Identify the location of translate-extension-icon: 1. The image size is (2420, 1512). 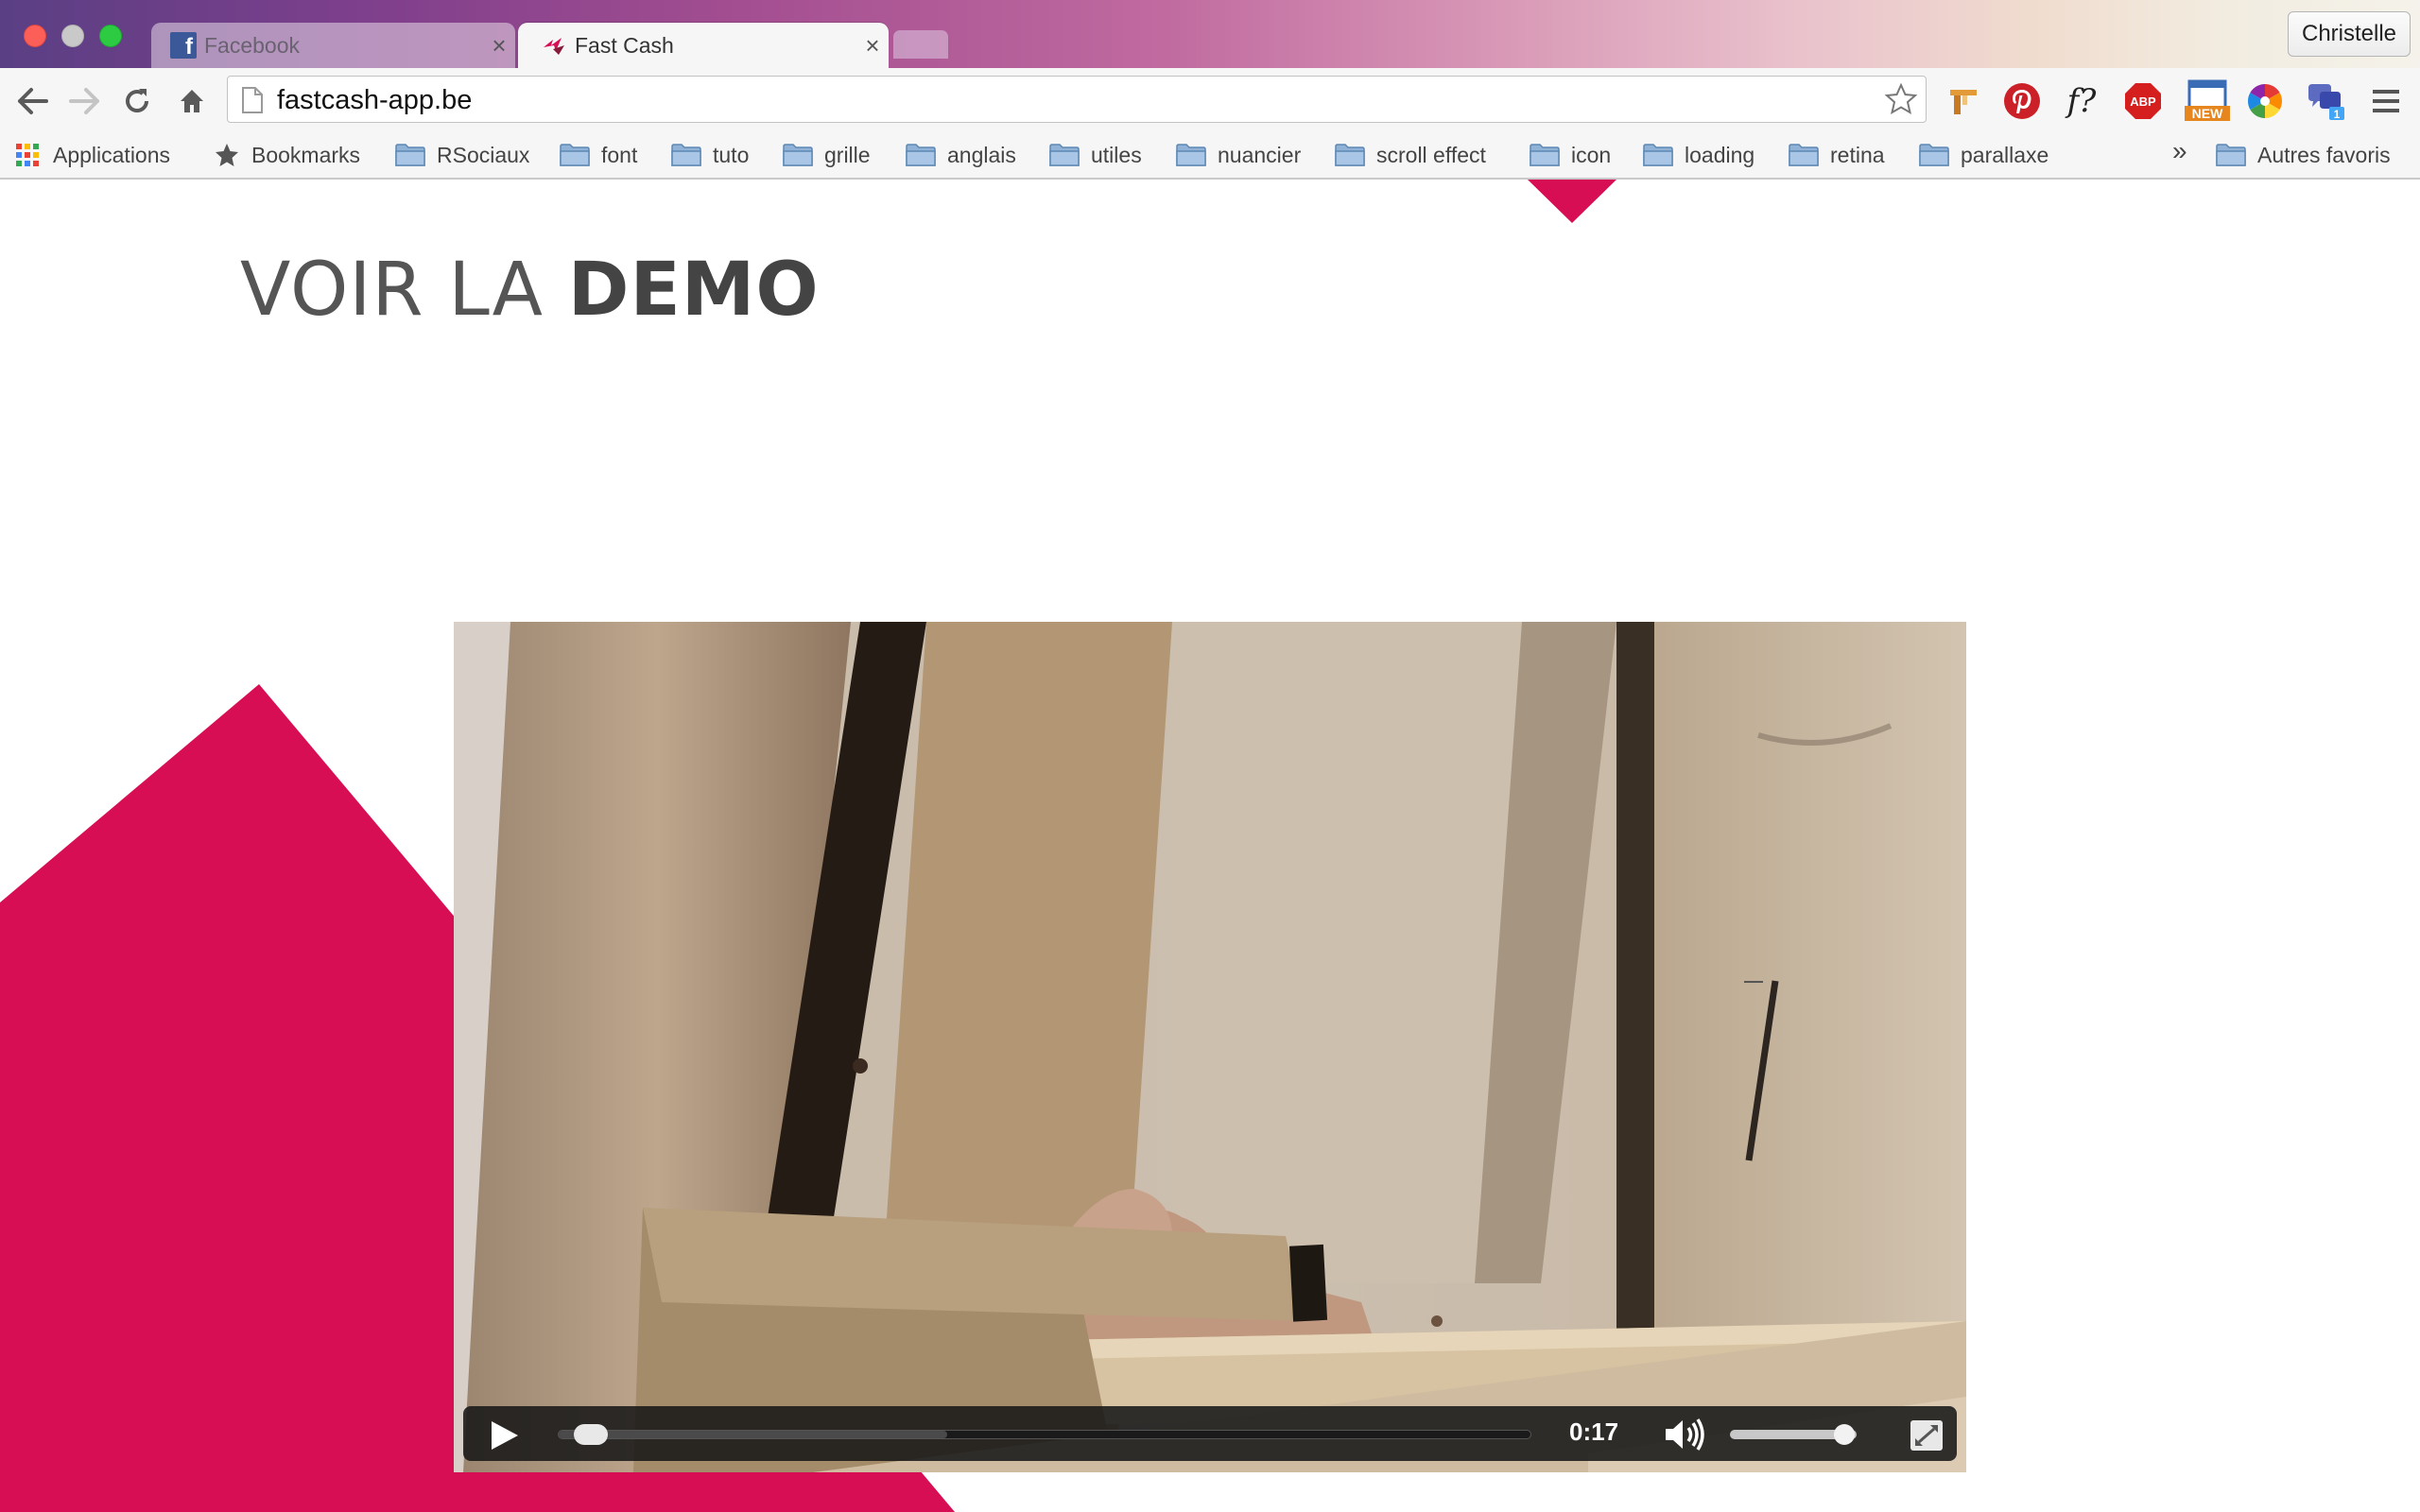
(2326, 102).